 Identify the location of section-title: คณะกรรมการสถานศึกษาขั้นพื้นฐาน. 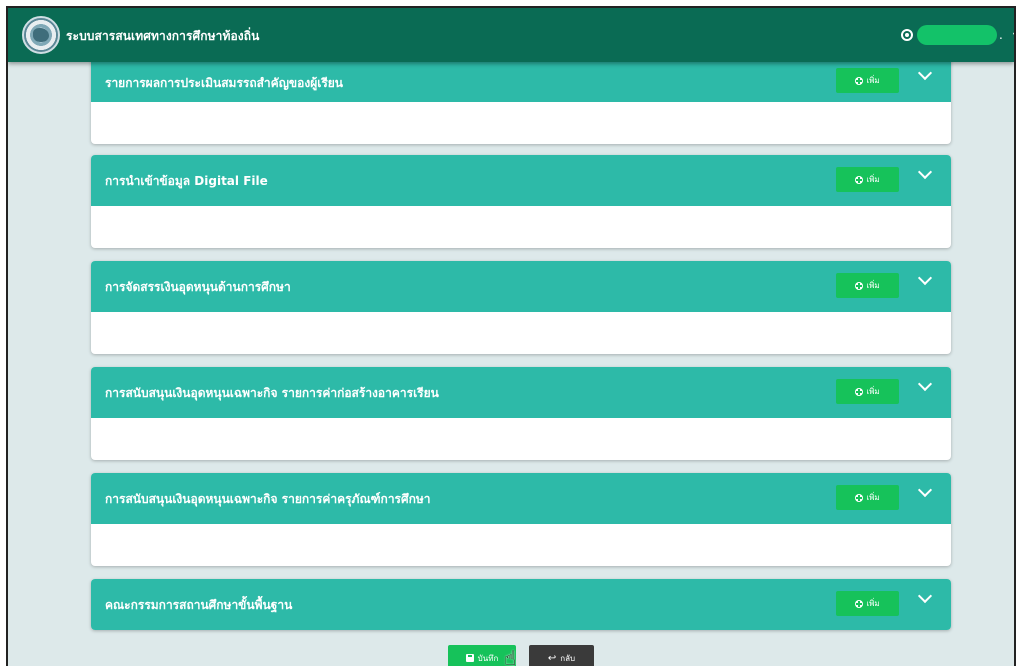
(199, 605).